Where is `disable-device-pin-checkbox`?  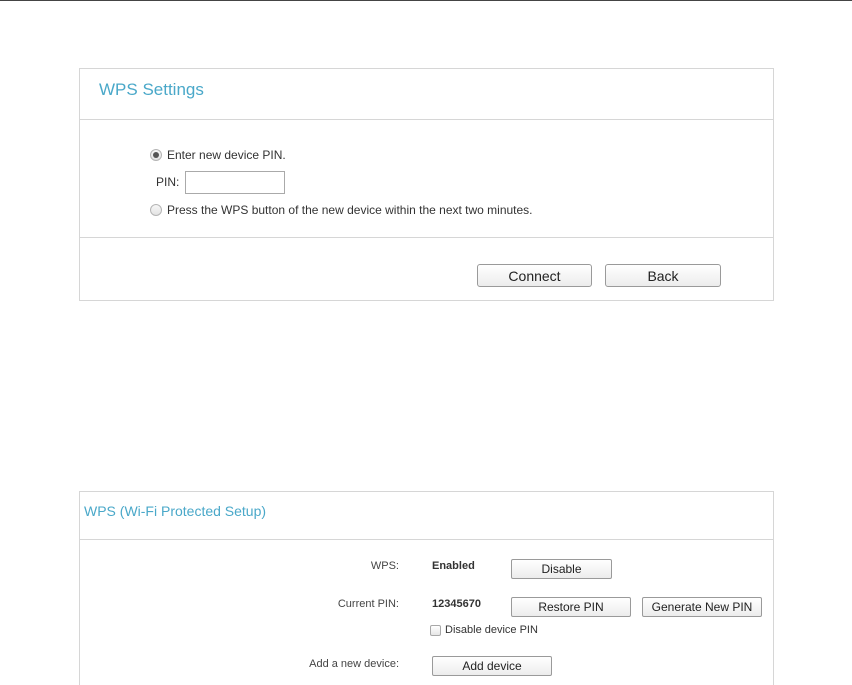 disable-device-pin-checkbox is located at coordinates (435, 630).